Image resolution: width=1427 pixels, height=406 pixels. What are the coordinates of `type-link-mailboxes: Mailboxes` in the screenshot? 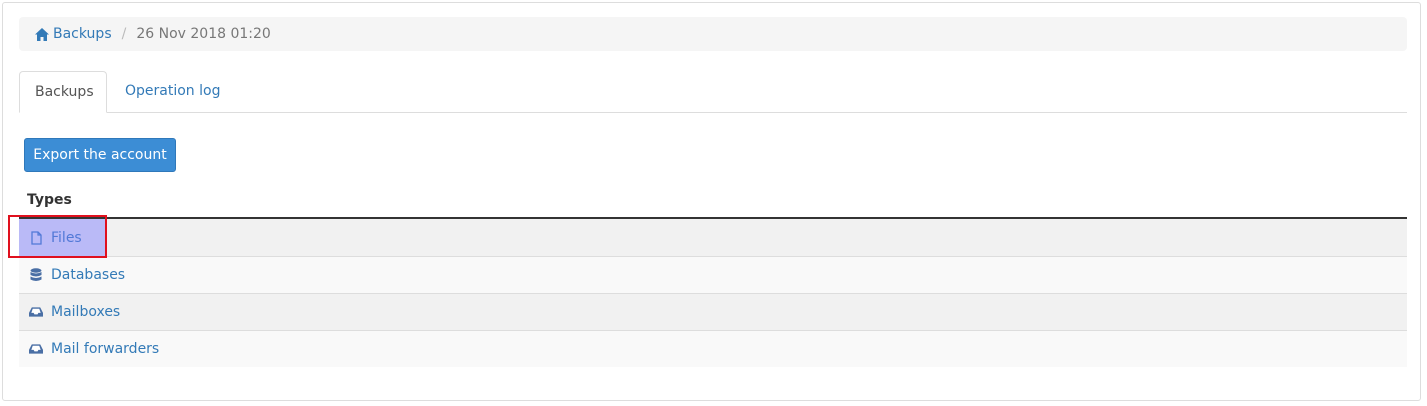 It's located at (74, 312).